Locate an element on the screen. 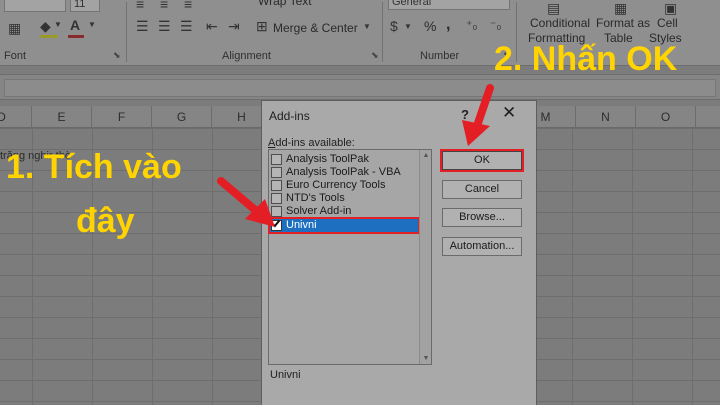 This screenshot has width=720, height=405. scroll-down-icon: ▼ is located at coordinates (426, 358).